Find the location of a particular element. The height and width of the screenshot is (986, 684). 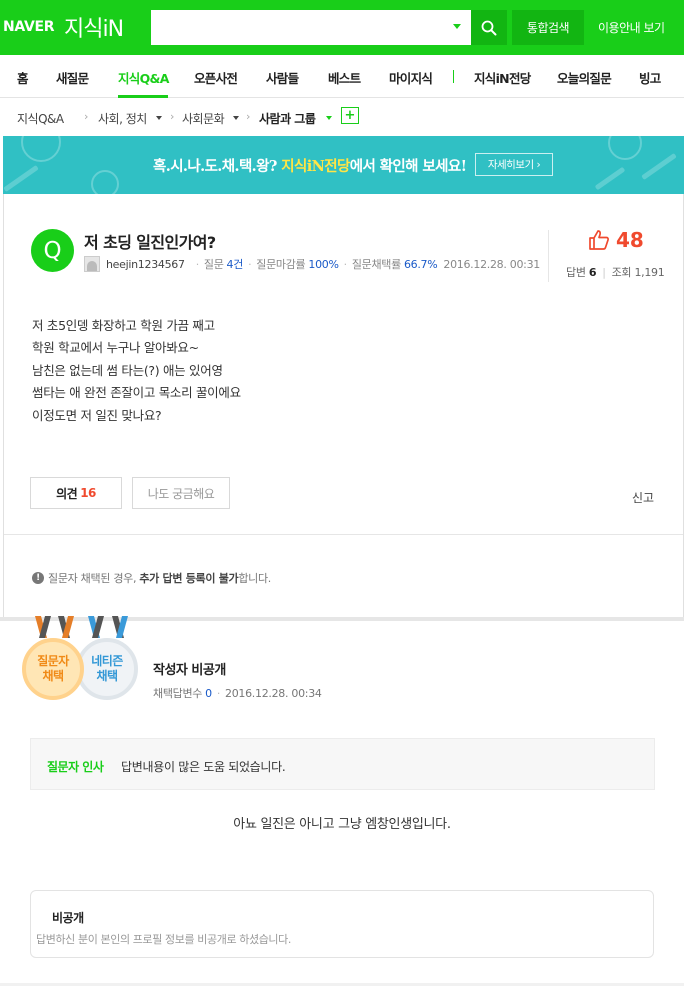

guide-link: 이용안내 보기 is located at coordinates (631, 27).